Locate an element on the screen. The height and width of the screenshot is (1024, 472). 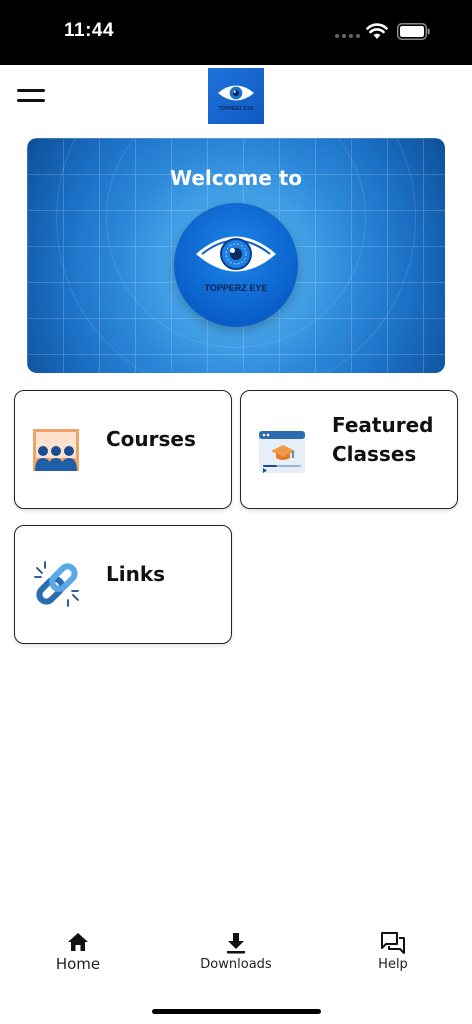
chat-icon is located at coordinates (393, 943).